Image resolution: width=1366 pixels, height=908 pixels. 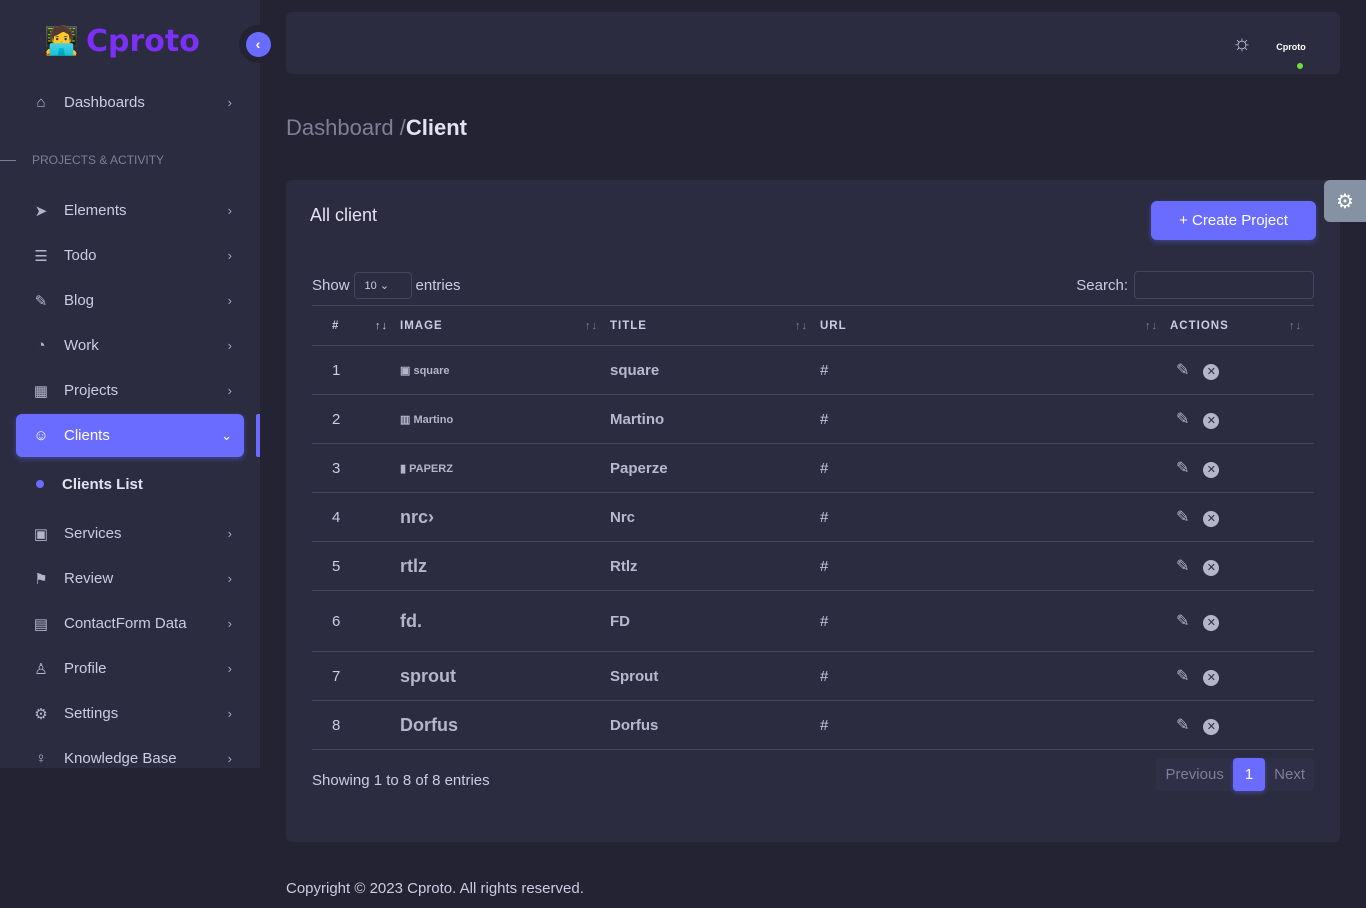 I want to click on col-url: URL ↑↓, so click(x=995, y=325).